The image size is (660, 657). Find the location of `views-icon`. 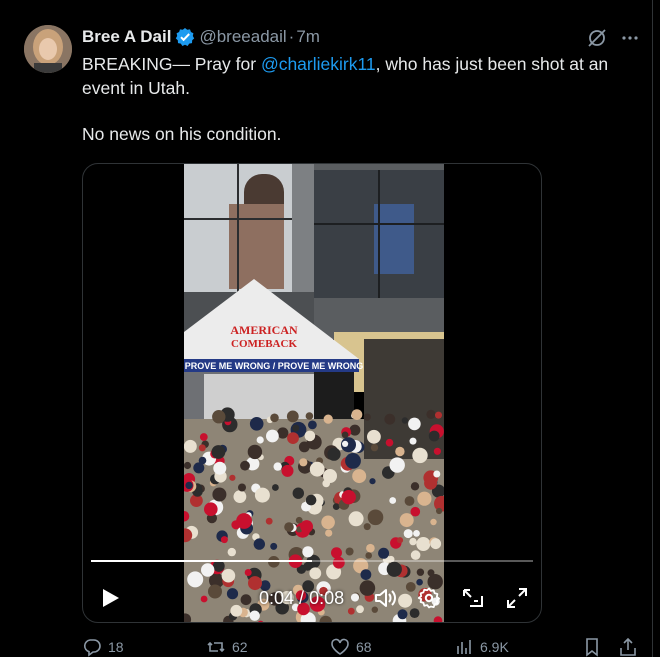

views-icon is located at coordinates (464, 647).